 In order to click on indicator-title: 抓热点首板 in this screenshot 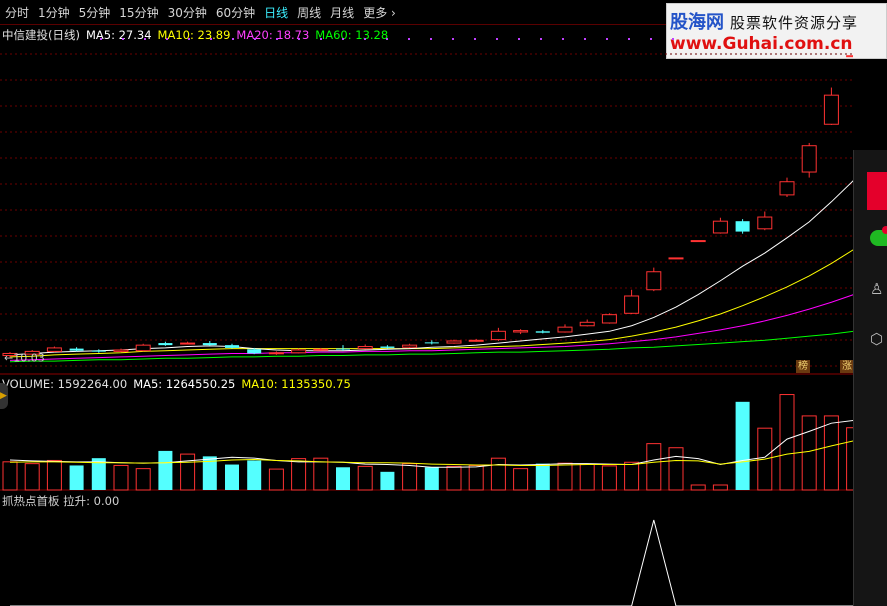, I will do `click(31, 501)`.